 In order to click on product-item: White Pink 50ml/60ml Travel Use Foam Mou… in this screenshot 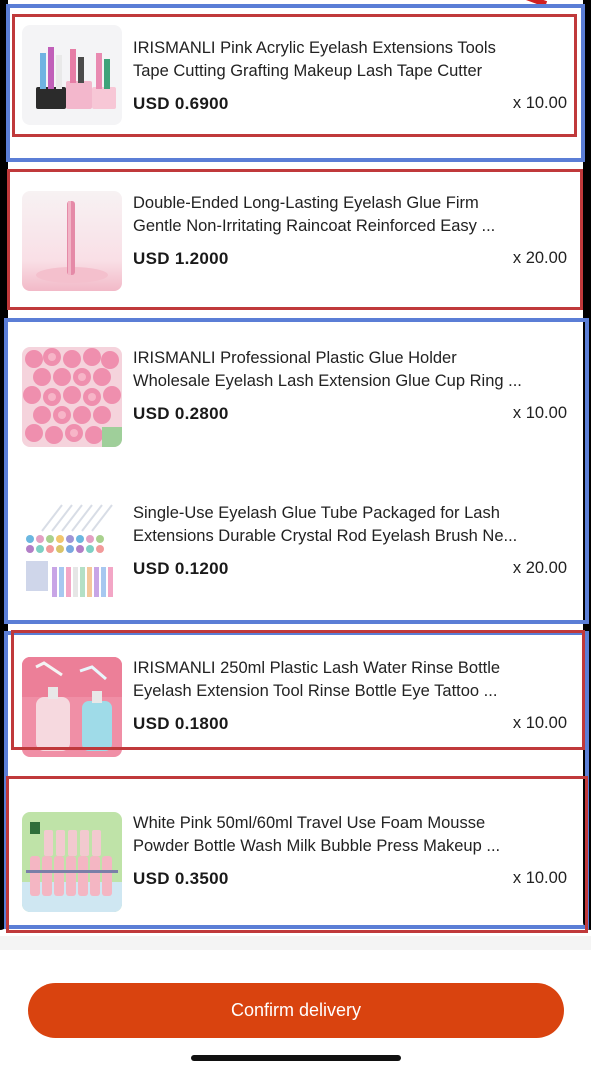, I will do `click(295, 852)`.